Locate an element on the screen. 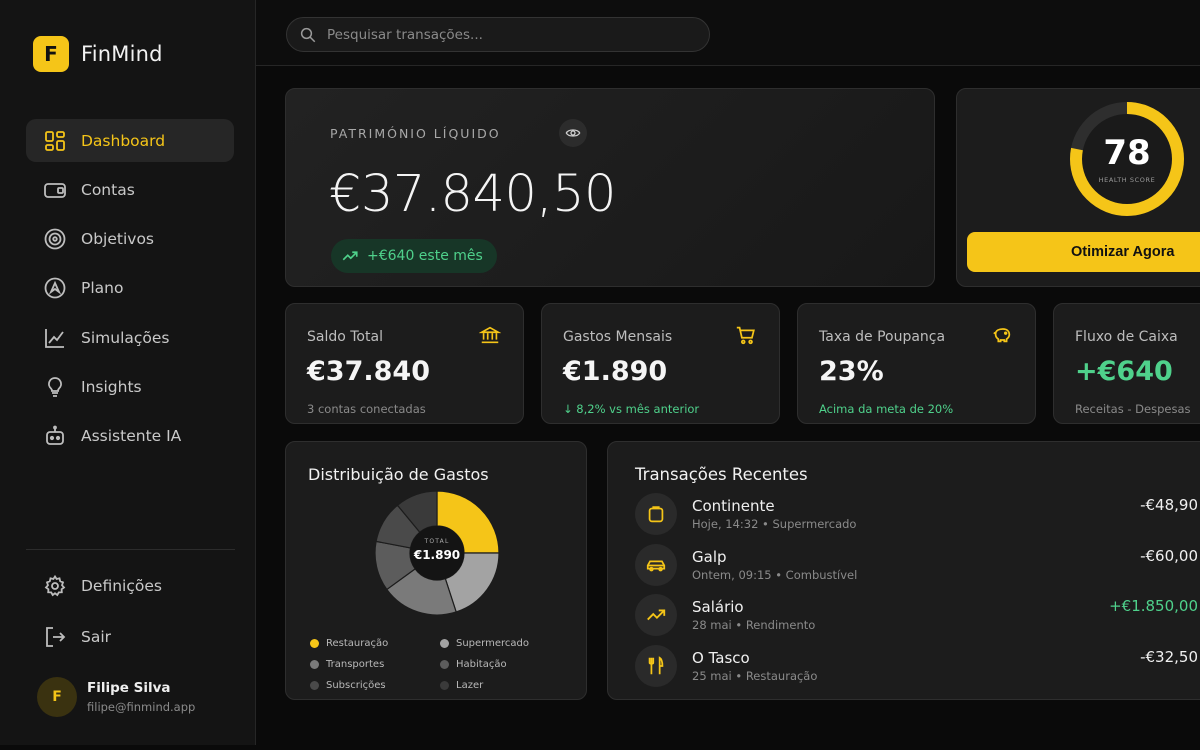 Image resolution: width=1200 pixels, height=750 pixels. transaction-name: O Tasco is located at coordinates (721, 658).